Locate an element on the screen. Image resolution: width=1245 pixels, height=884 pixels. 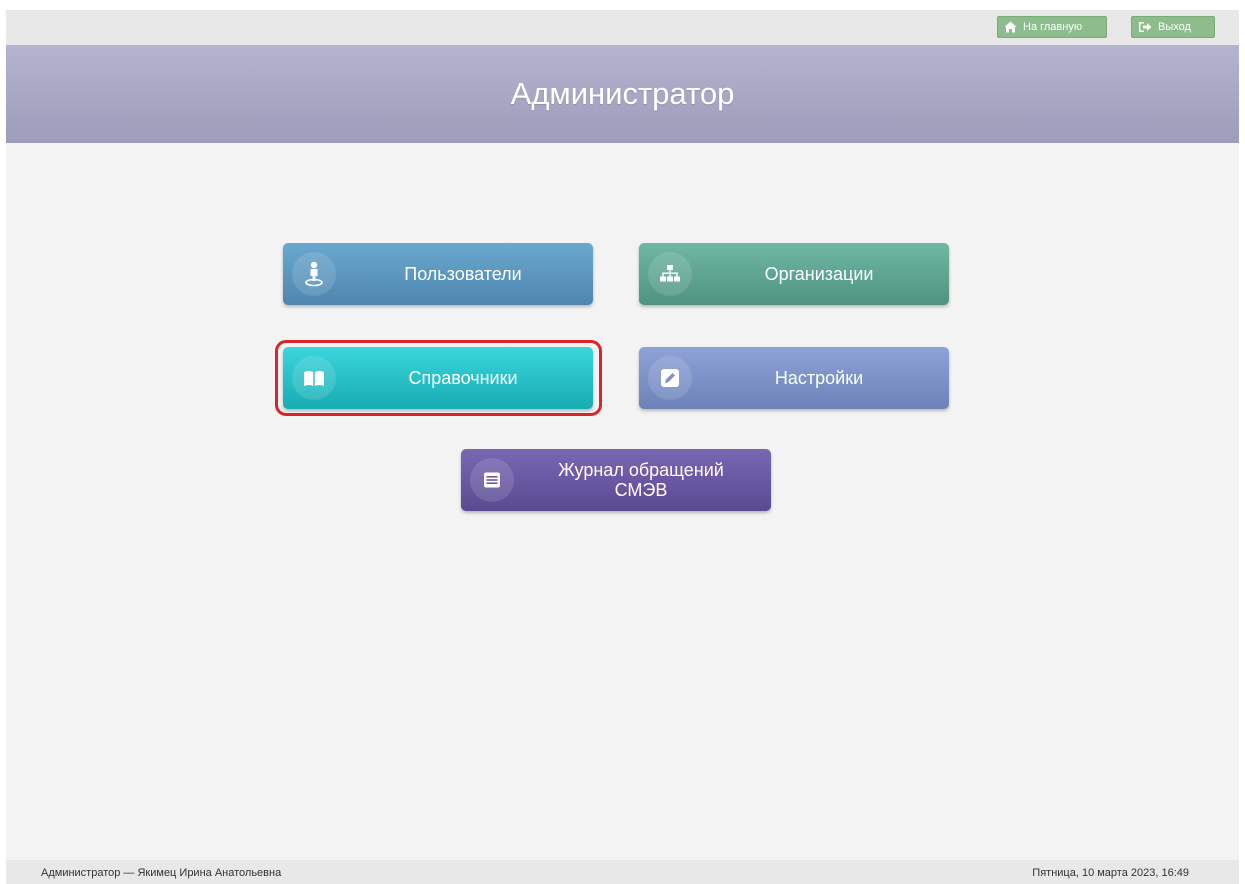
smev-log-tile-label: Журнал обращений СМЭВ is located at coordinates (641, 480).